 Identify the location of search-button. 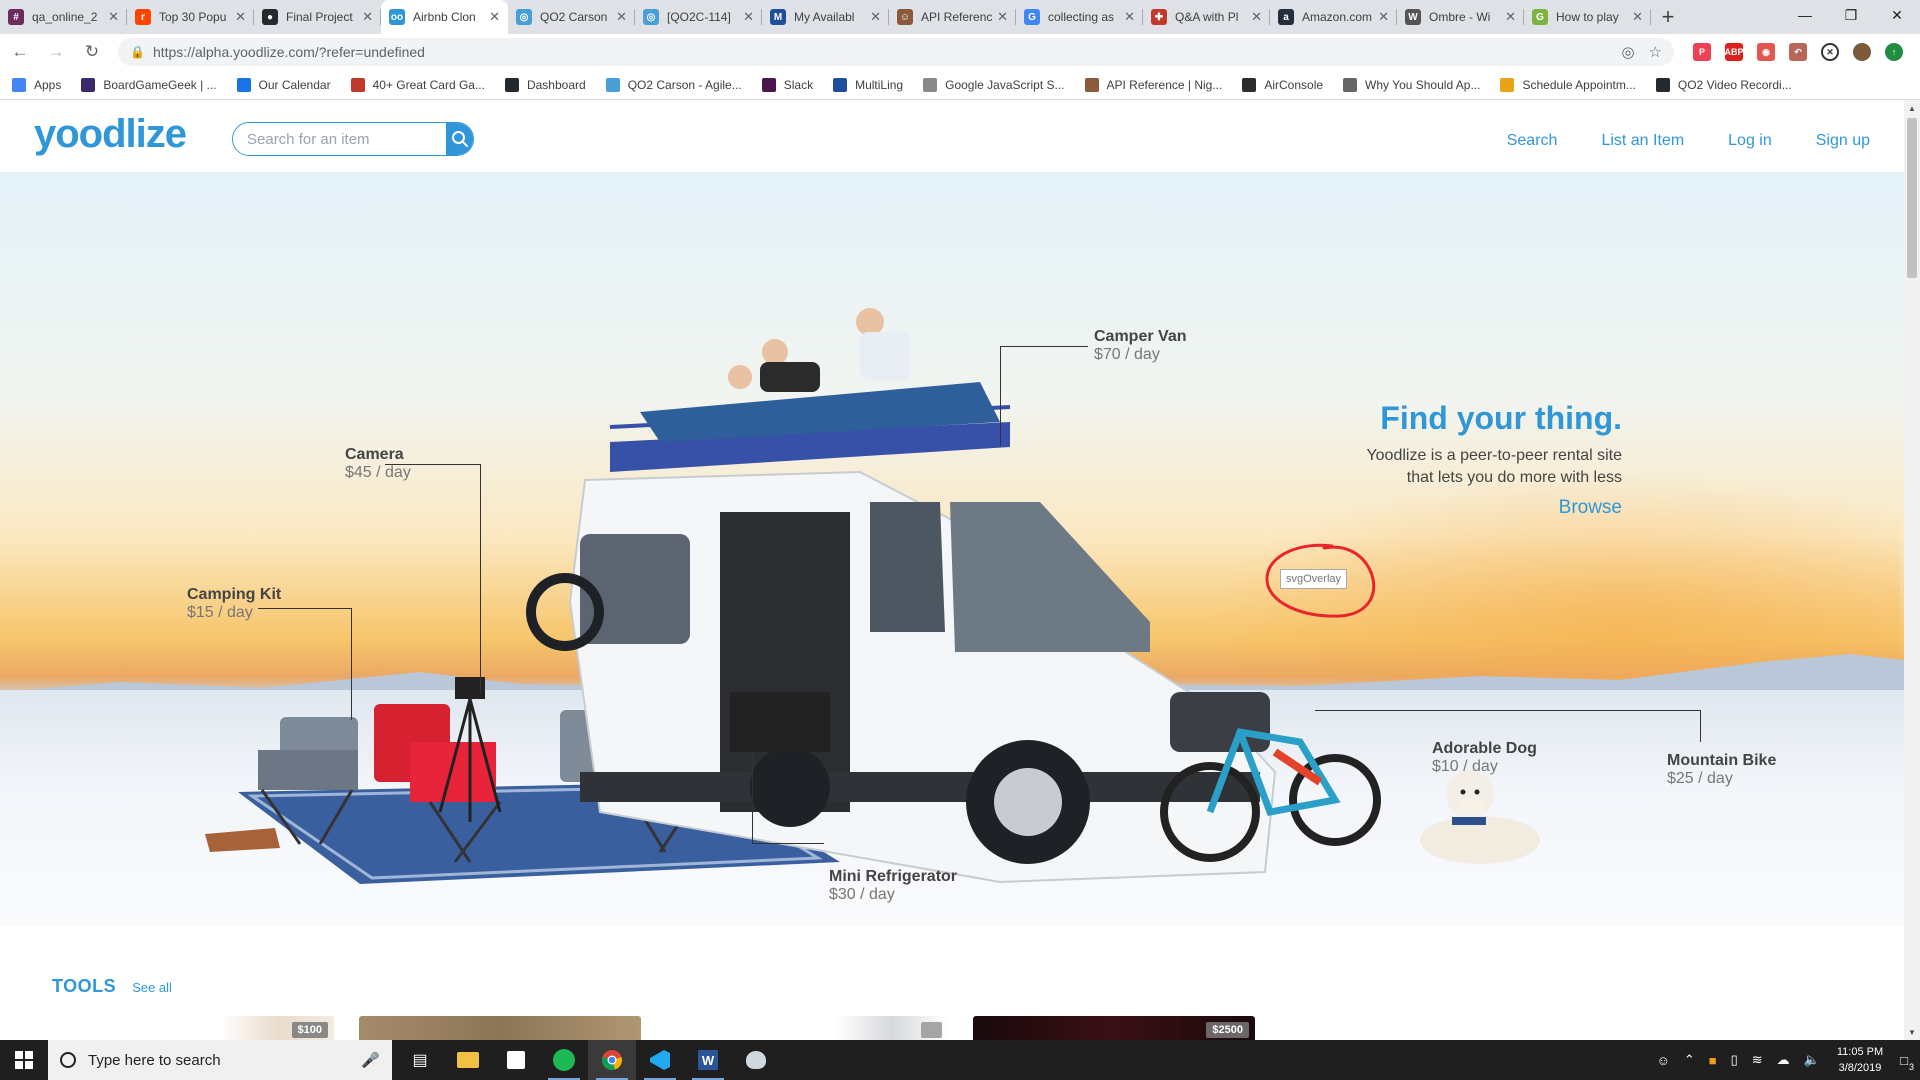
(459, 139).